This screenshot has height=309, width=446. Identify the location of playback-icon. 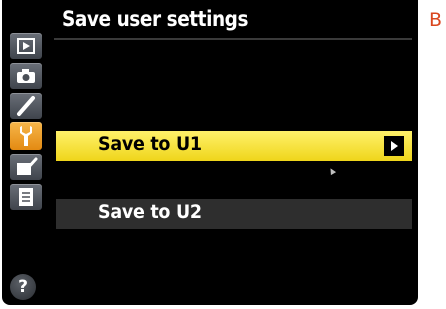
(26, 46).